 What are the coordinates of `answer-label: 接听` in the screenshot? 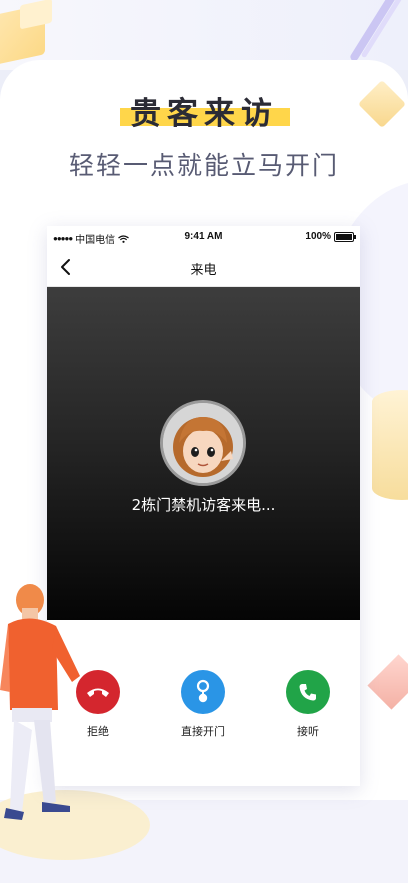 It's located at (308, 731).